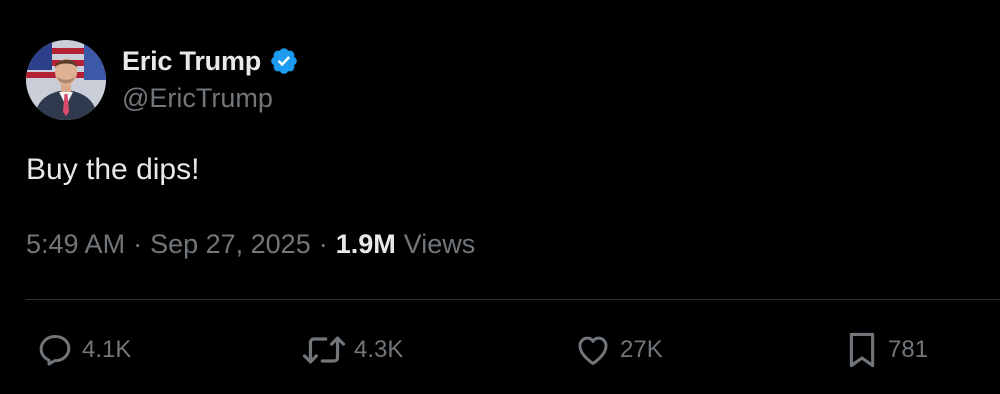 This screenshot has height=394, width=1000. Describe the element at coordinates (107, 349) in the screenshot. I see `reply-count: 4.1K` at that location.